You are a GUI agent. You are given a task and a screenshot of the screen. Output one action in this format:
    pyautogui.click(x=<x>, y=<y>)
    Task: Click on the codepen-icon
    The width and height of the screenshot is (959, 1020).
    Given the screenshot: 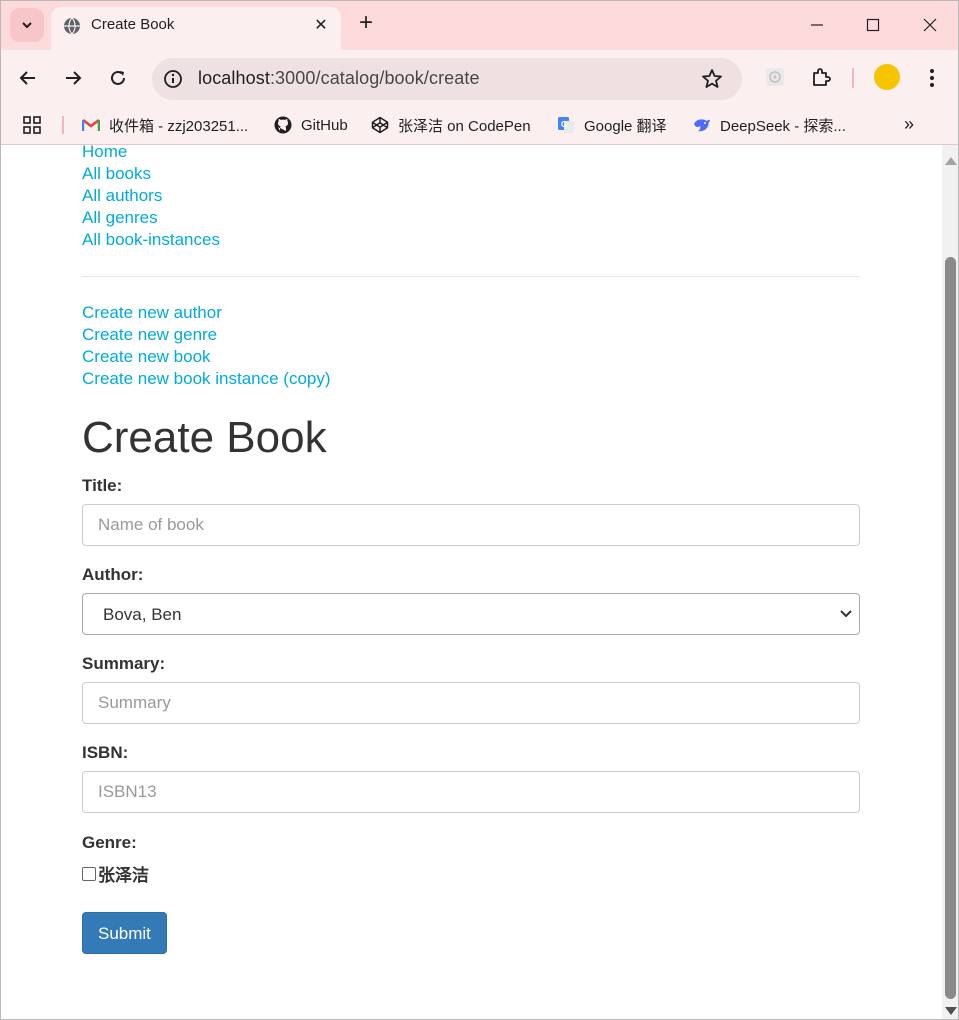 What is the action you would take?
    pyautogui.click(x=380, y=125)
    